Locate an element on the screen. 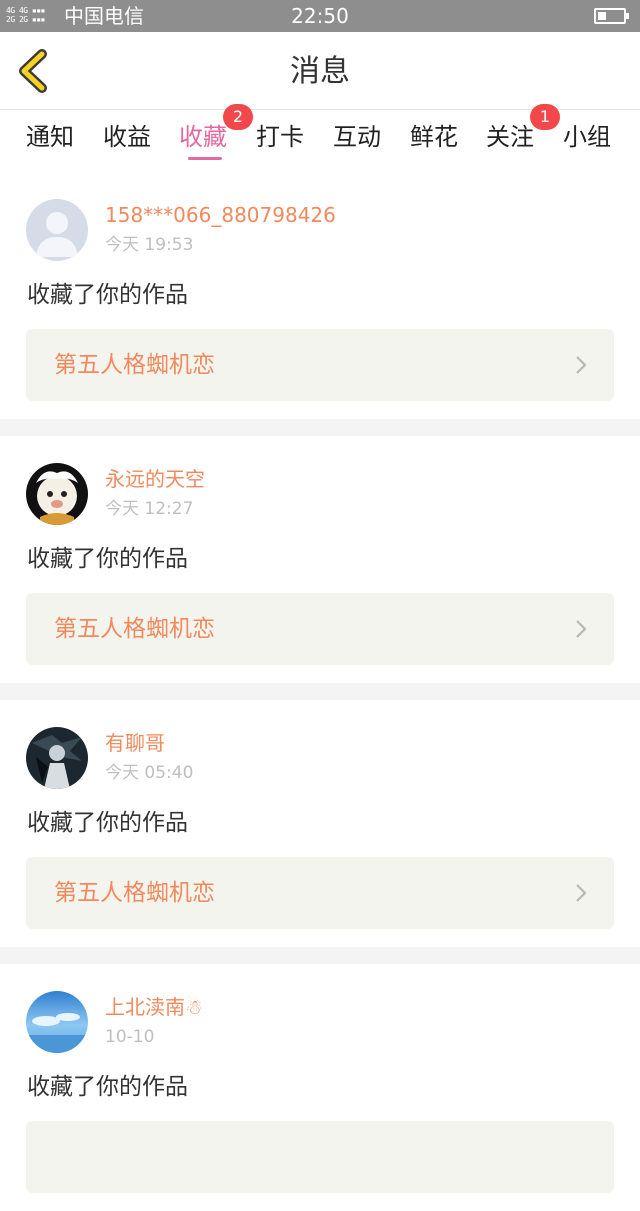 The width and height of the screenshot is (640, 1211). sky-avatar-icon is located at coordinates (57, 1022).